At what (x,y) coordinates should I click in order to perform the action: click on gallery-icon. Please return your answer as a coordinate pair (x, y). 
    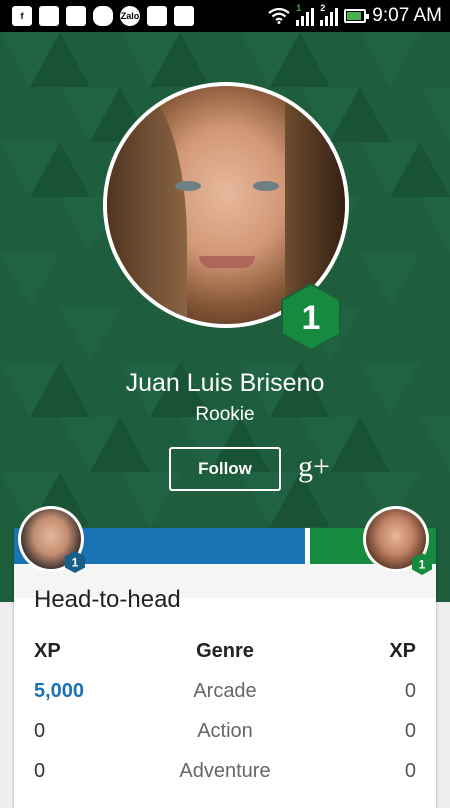
    Looking at the image, I should click on (76, 16).